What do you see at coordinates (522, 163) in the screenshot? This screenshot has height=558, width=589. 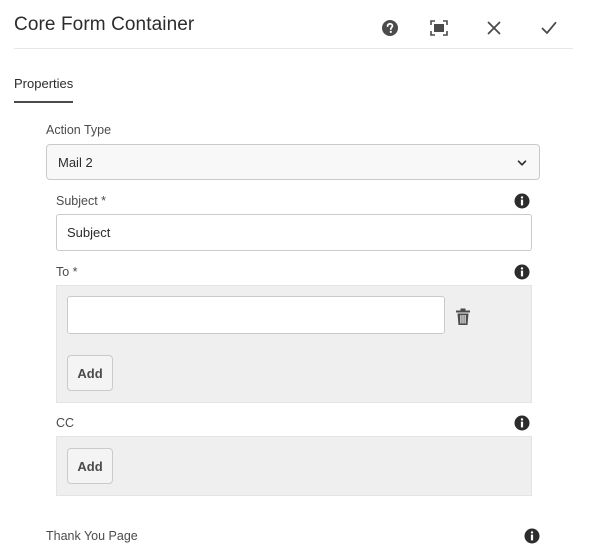 I see `chevron-down-icon` at bounding box center [522, 163].